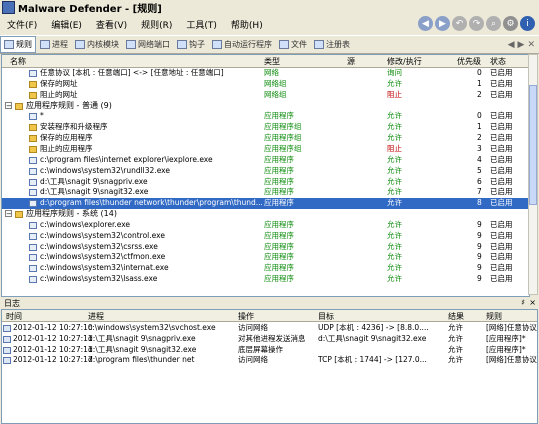 The width and height of the screenshot is (539, 424). I want to click on toolbar-tab-label: 进程, so click(60, 44).